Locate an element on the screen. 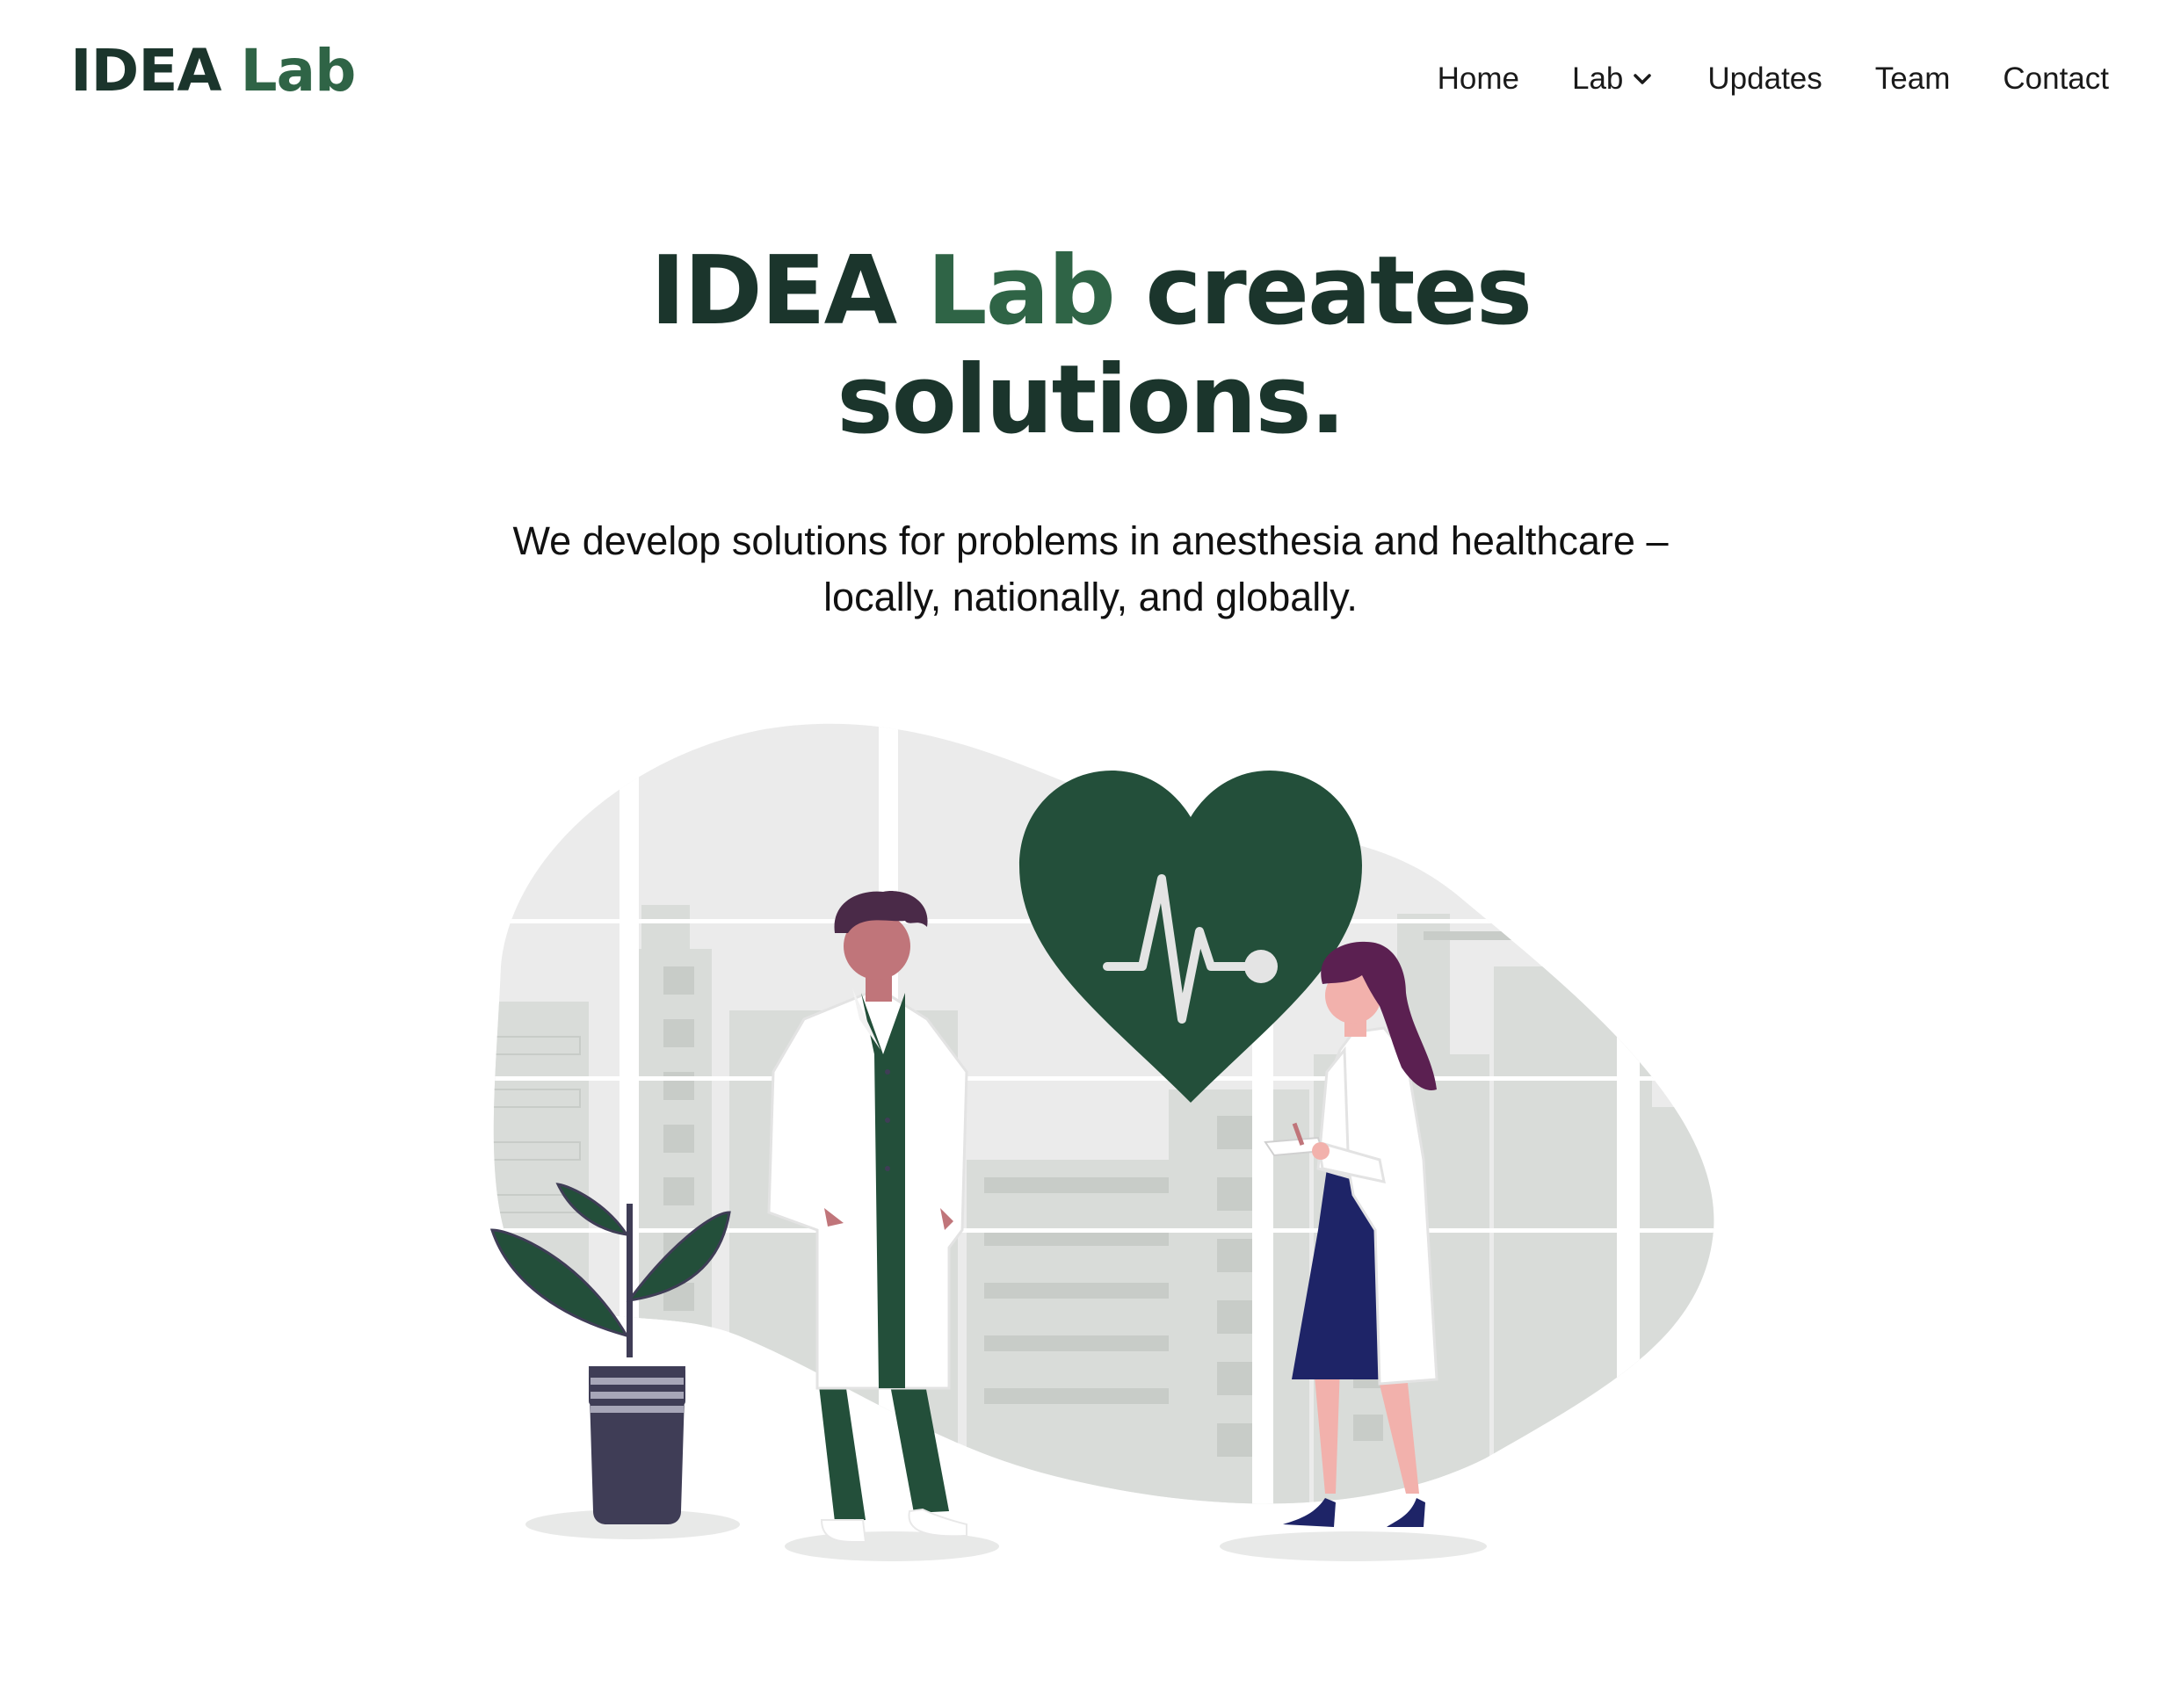 The width and height of the screenshot is (2181, 1708). nav-lab: Lab is located at coordinates (1613, 78).